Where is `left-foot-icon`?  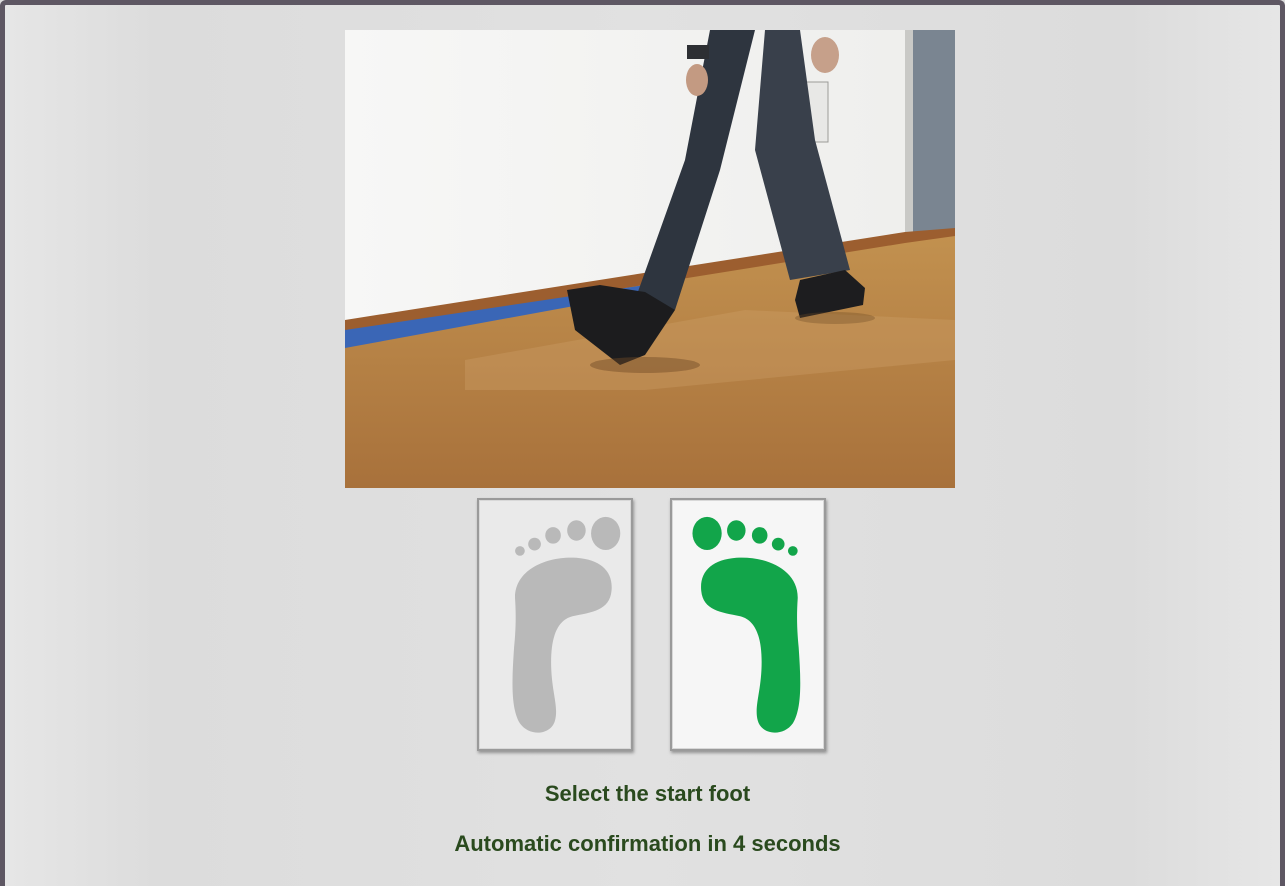
left-foot-icon is located at coordinates (566, 624).